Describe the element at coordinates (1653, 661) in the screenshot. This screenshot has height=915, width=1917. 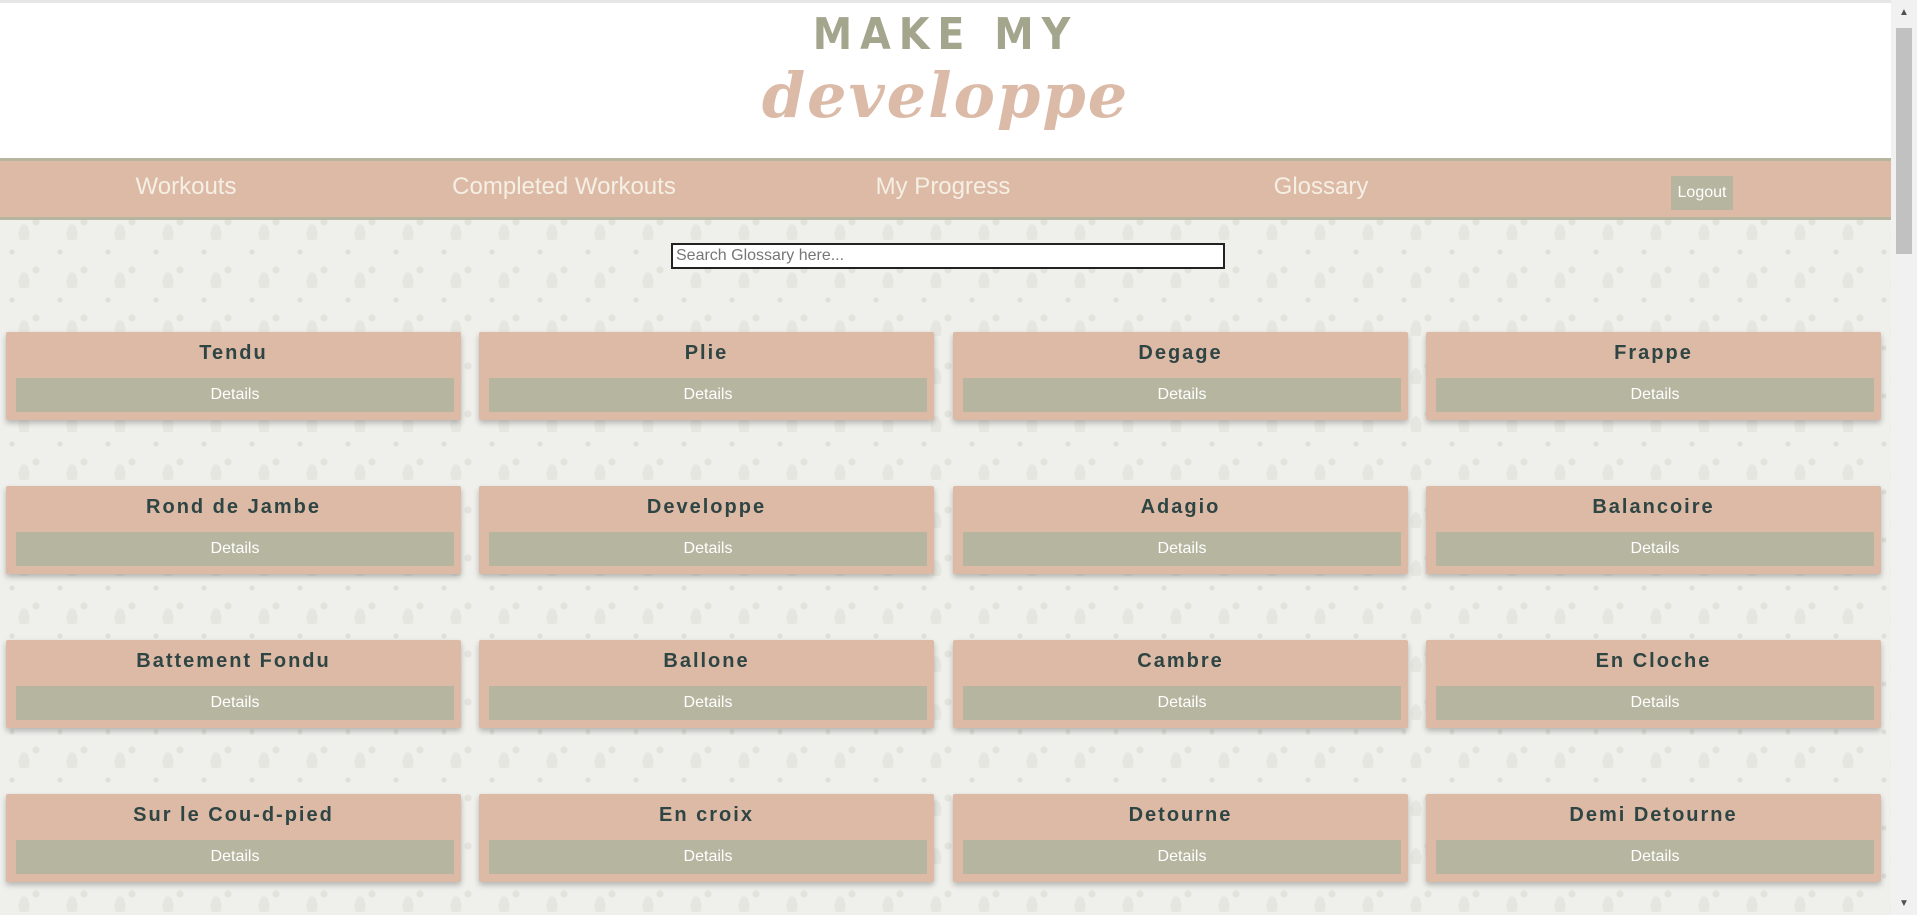
I see `glossary-card-title: En Cloche` at that location.